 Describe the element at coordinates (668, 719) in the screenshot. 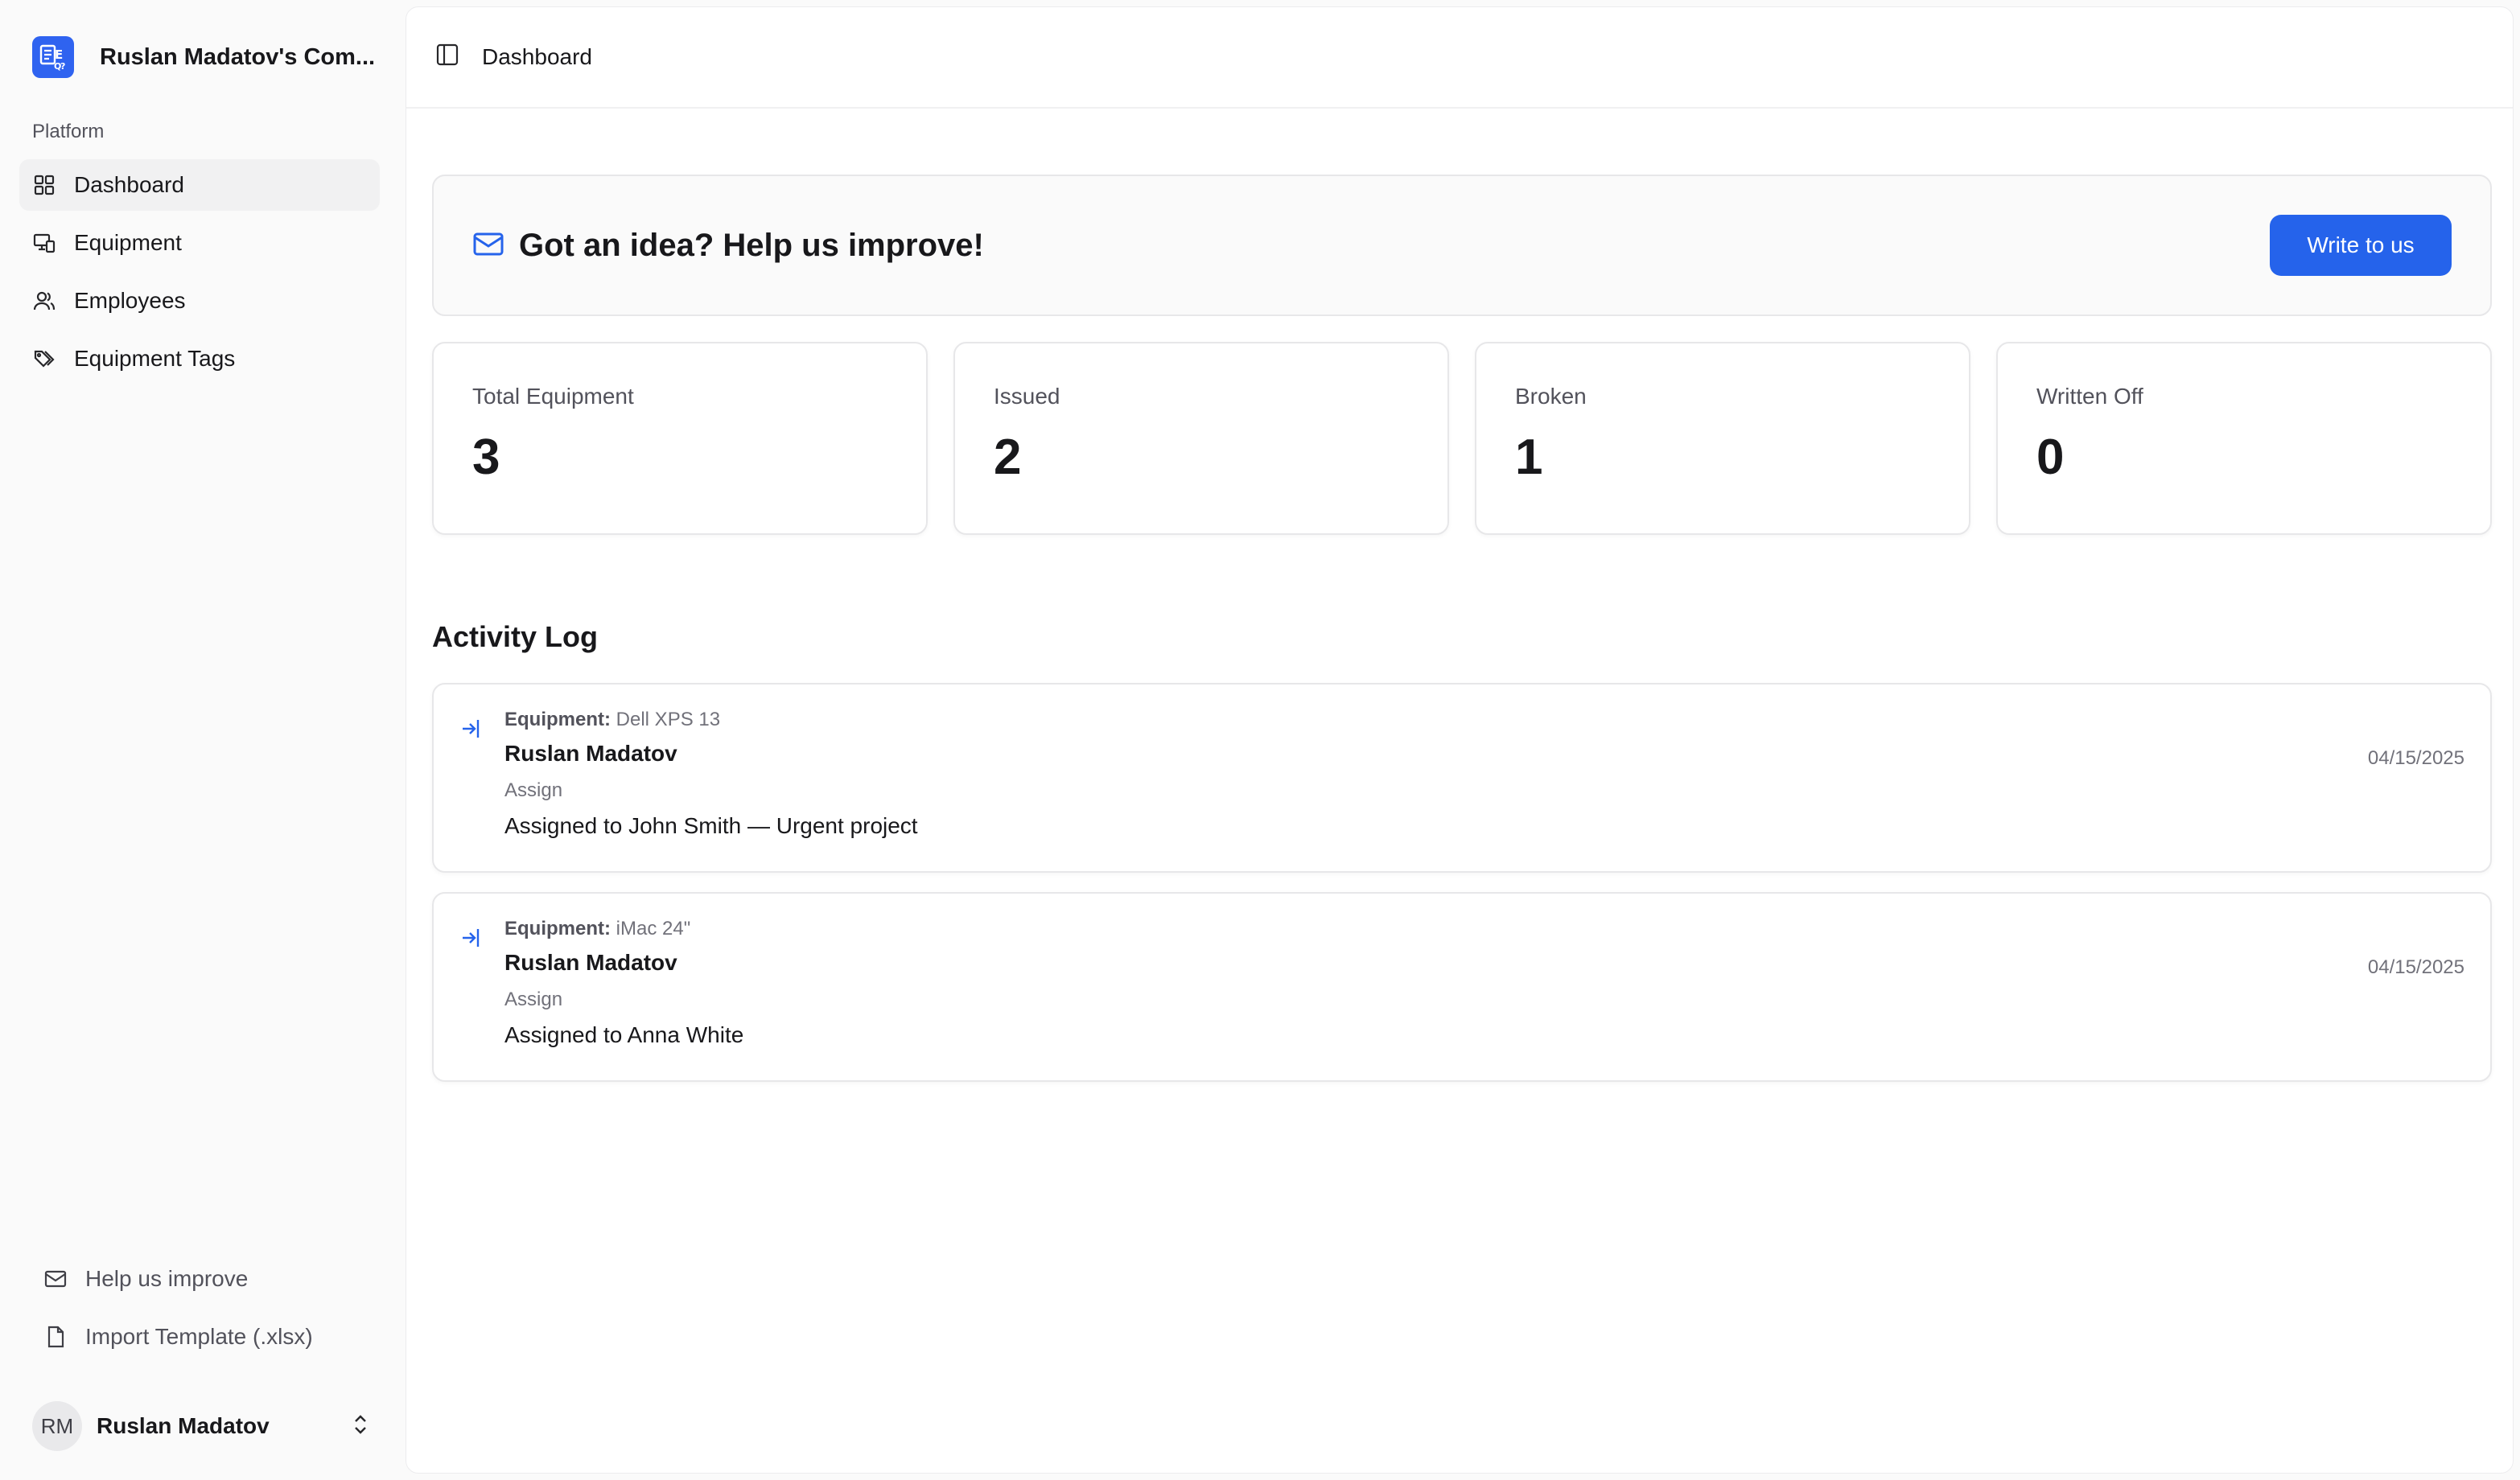

I see `log-equipment-name: Dell XPS 13` at that location.